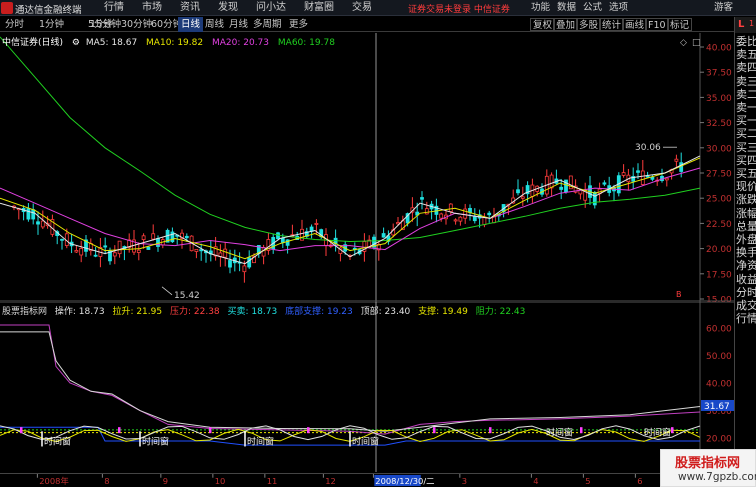 This screenshot has width=756, height=487. Describe the element at coordinates (51, 24) in the screenshot. I see `period-1min: 1分钟` at that location.